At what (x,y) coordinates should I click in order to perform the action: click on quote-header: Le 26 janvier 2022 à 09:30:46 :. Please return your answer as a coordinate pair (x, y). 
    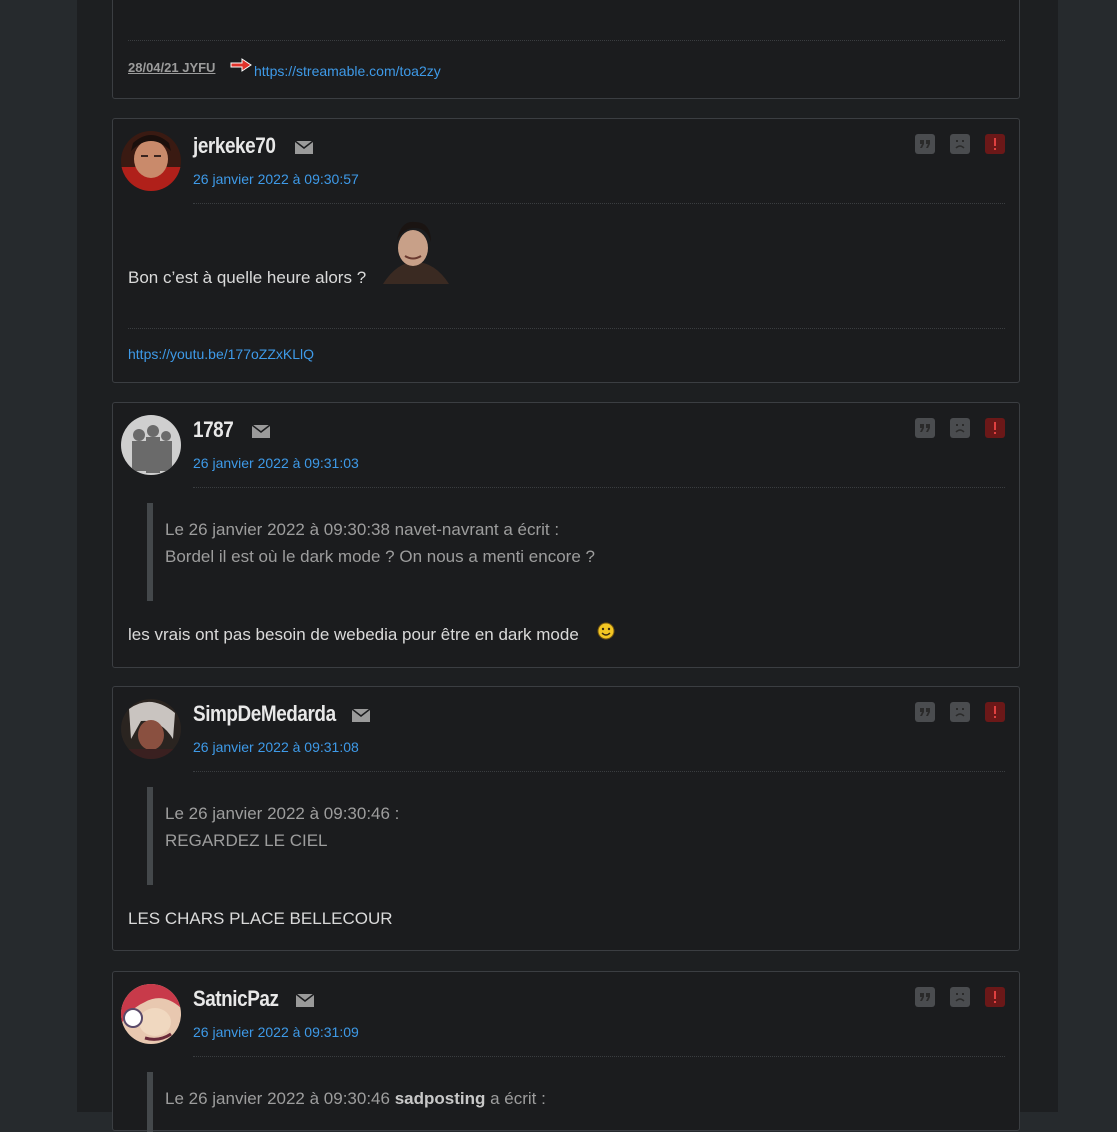
    Looking at the image, I should click on (282, 813).